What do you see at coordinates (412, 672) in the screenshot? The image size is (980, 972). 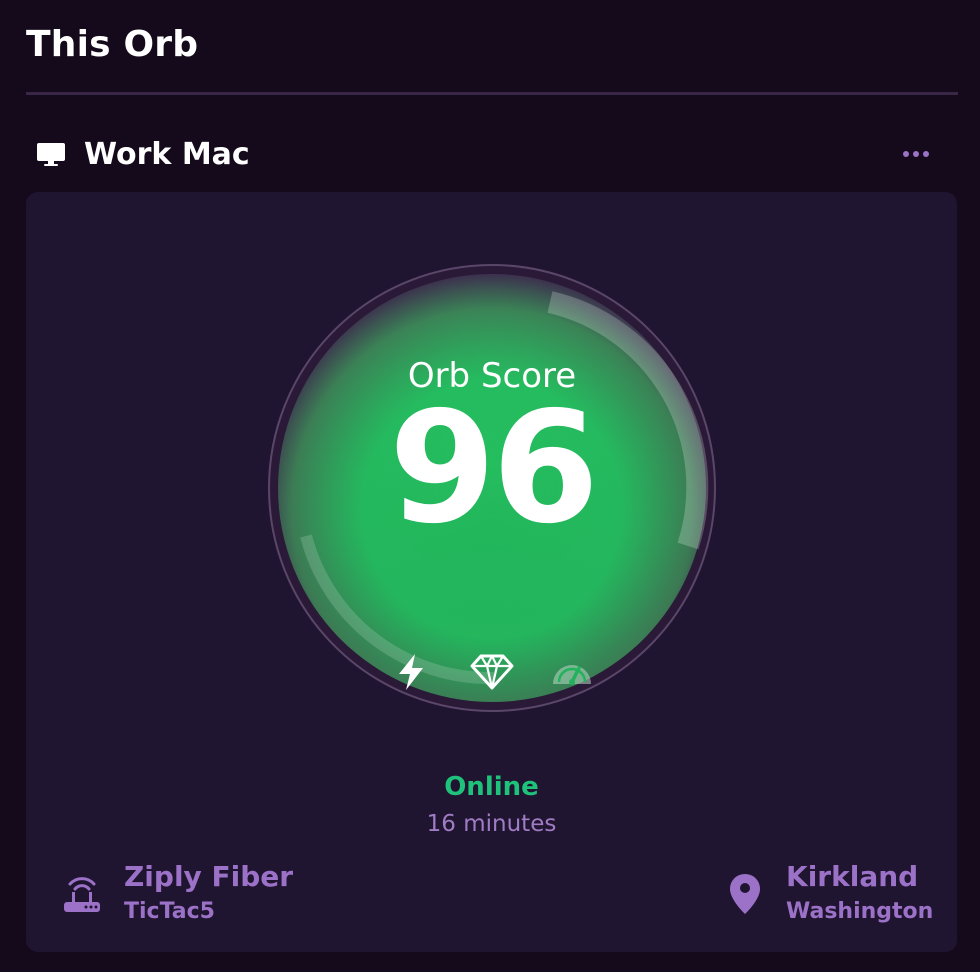 I see `bolt-icon` at bounding box center [412, 672].